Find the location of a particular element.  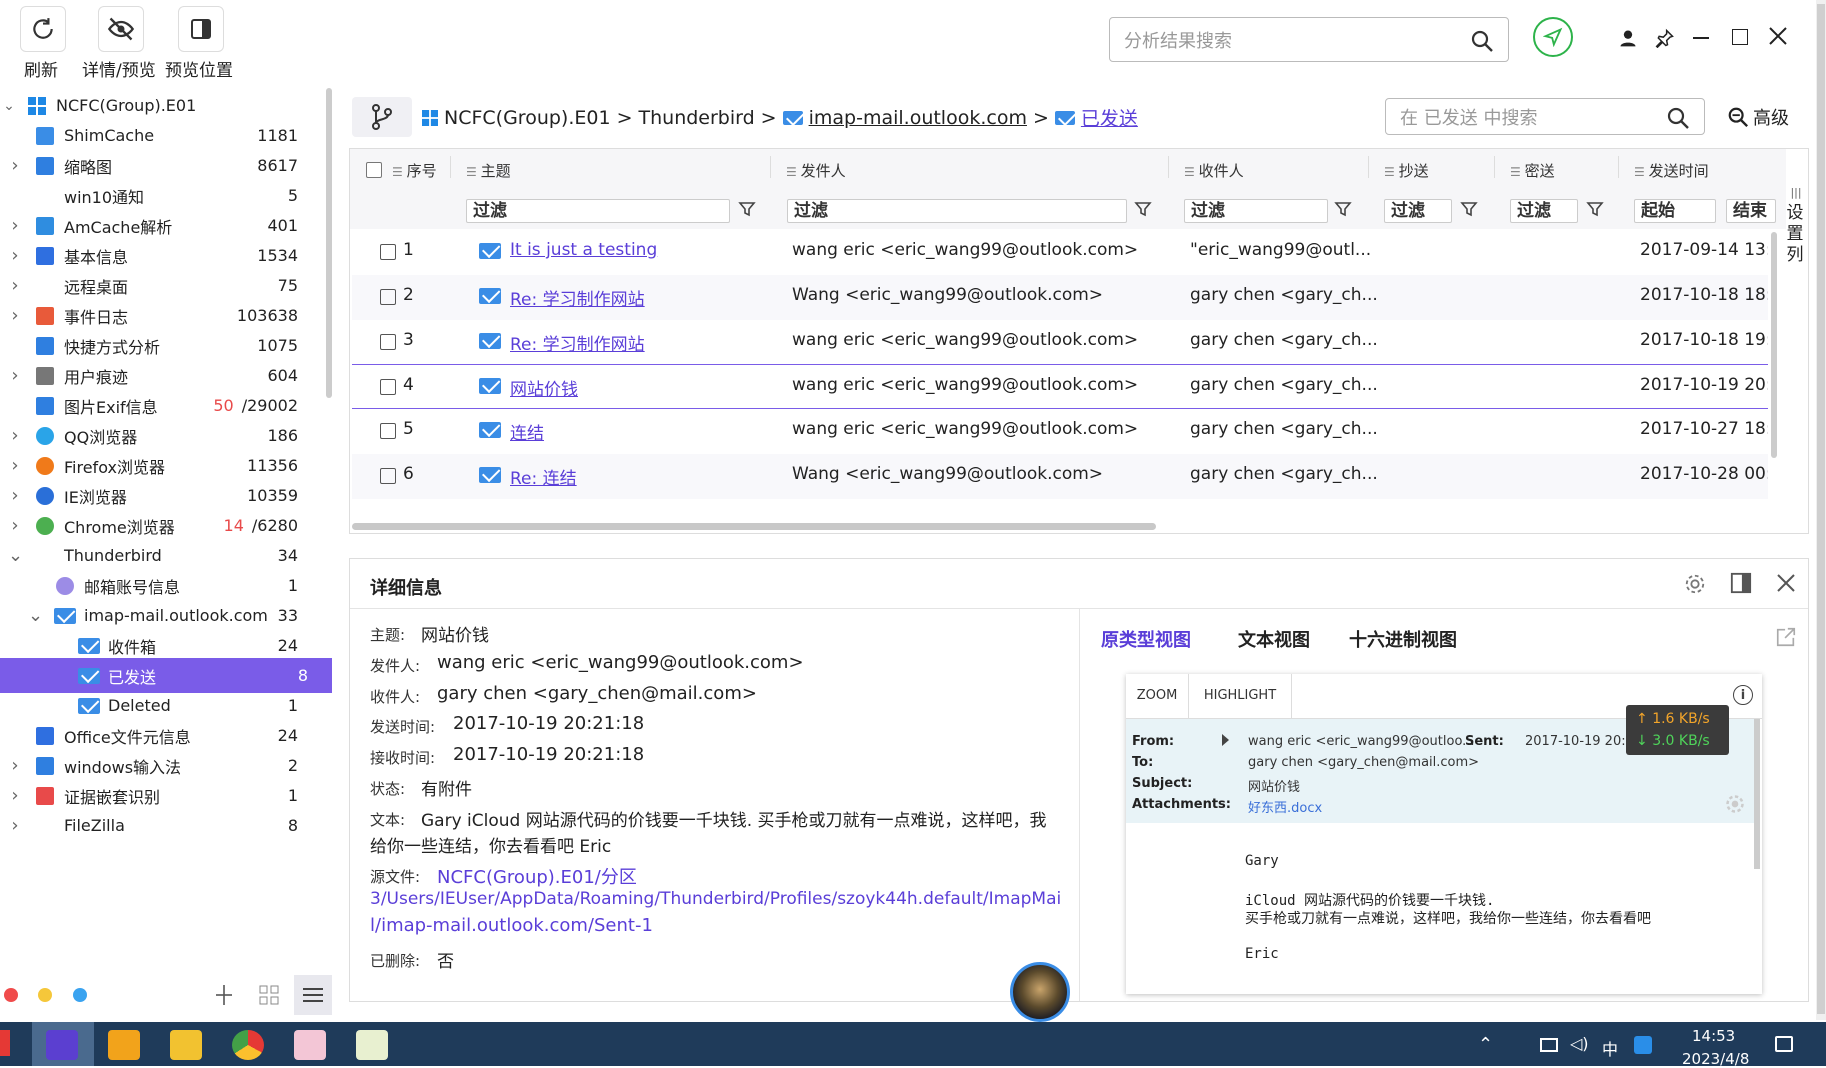

col-to: ☰ 收件人 is located at coordinates (1214, 170).